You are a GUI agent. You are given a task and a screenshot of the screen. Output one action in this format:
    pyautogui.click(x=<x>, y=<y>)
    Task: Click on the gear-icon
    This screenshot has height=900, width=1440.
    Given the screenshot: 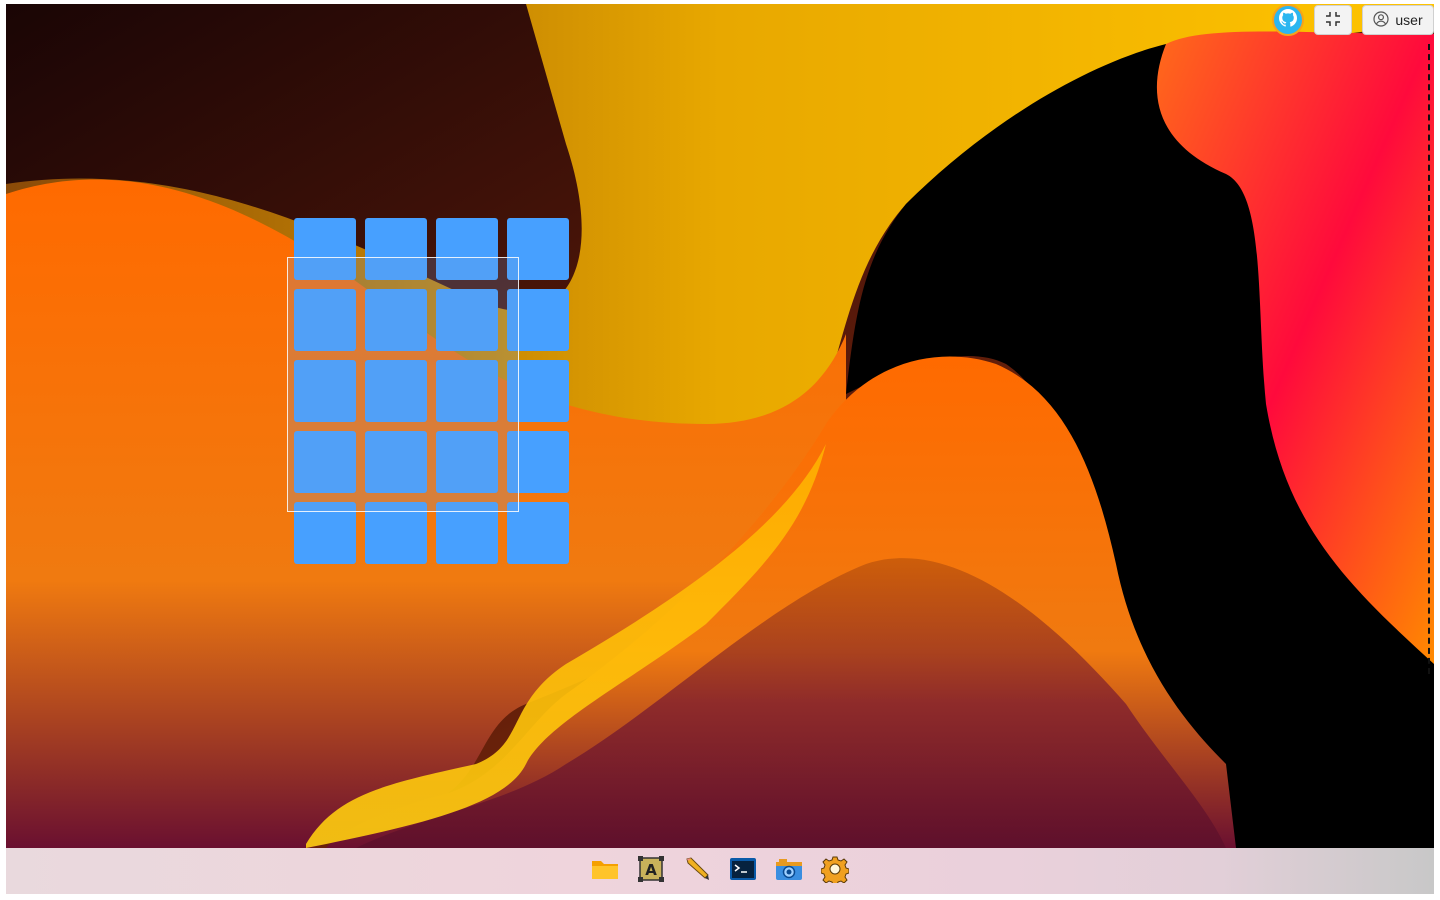 What is the action you would take?
    pyautogui.click(x=835, y=871)
    